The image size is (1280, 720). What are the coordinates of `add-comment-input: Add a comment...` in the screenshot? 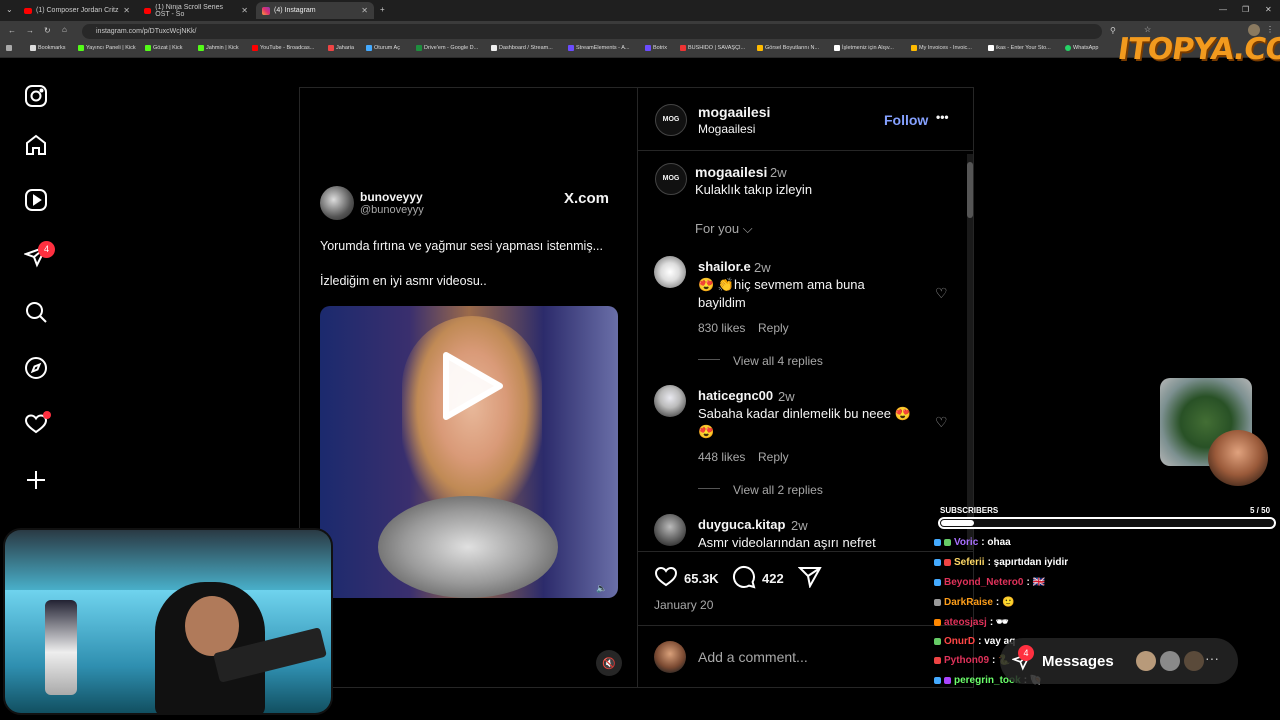 It's located at (753, 657).